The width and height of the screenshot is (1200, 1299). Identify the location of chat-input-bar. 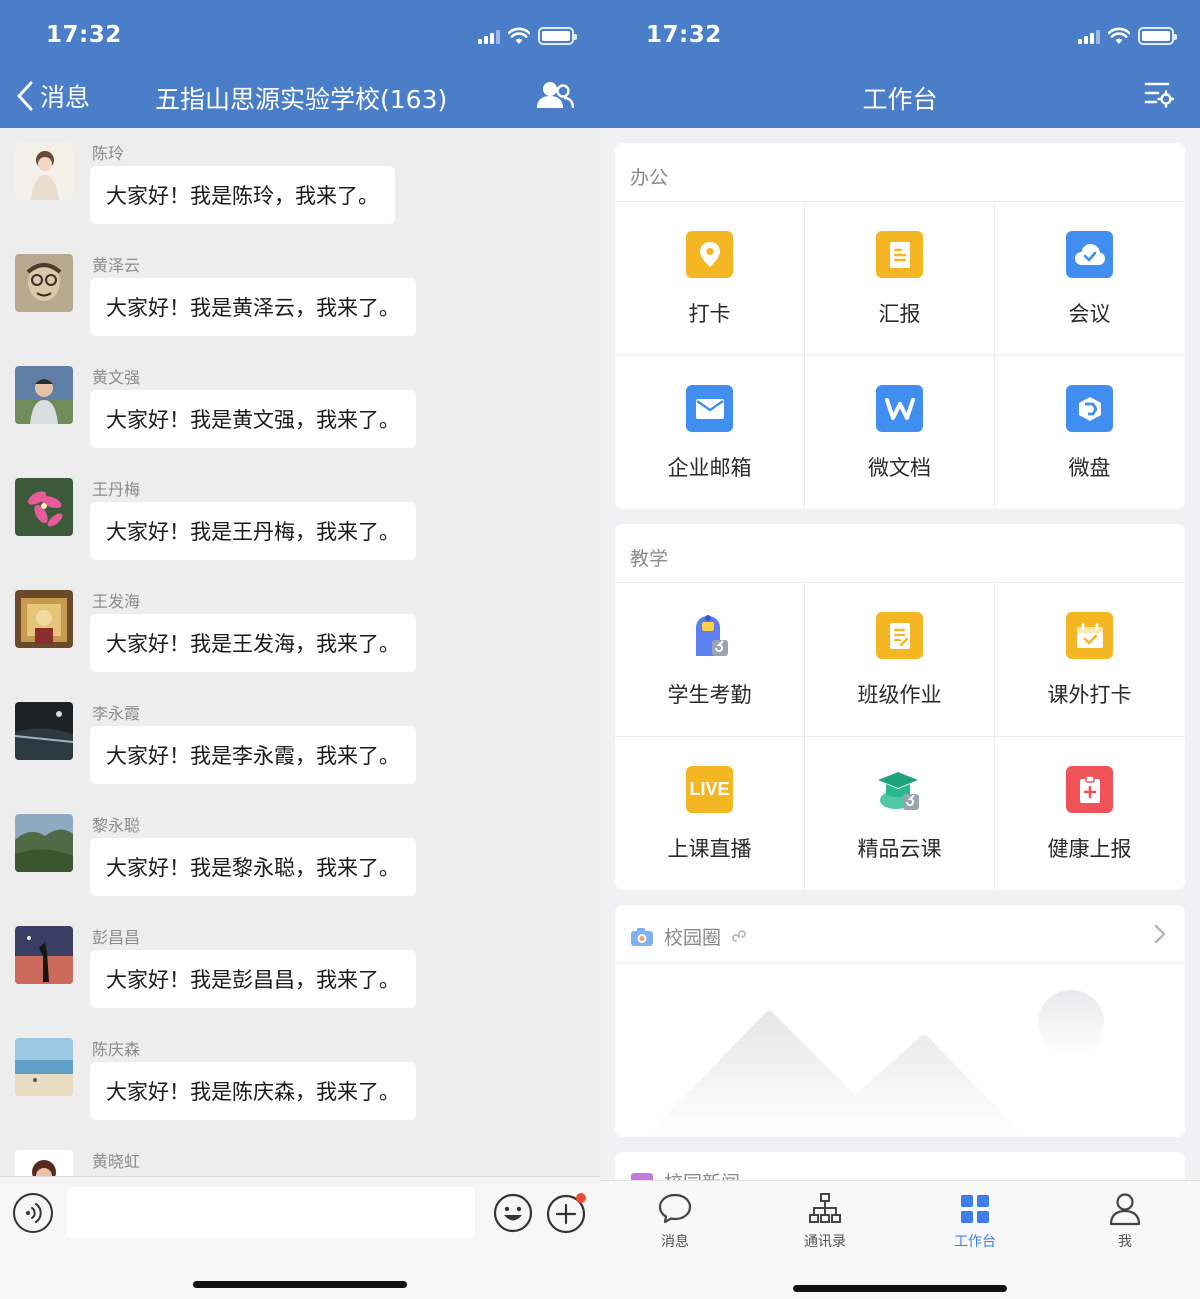
(300, 1237).